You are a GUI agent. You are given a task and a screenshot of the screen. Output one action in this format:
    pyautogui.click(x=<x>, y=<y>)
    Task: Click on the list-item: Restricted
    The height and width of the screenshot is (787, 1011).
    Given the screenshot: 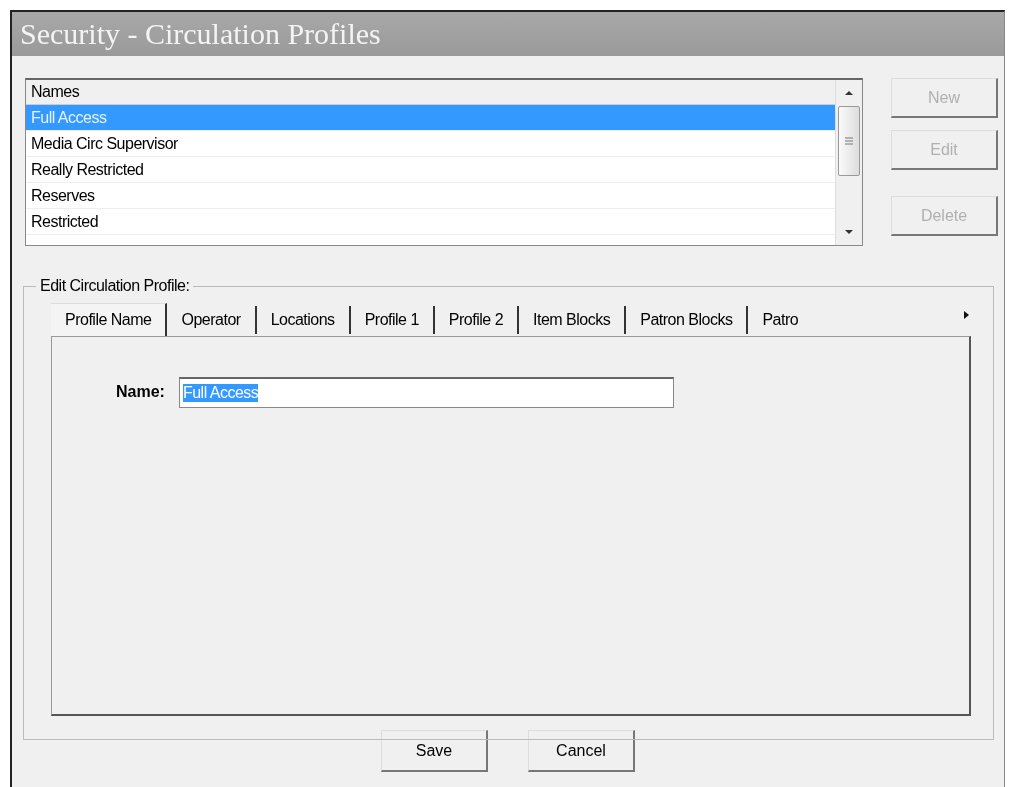 What is the action you would take?
    pyautogui.click(x=430, y=222)
    